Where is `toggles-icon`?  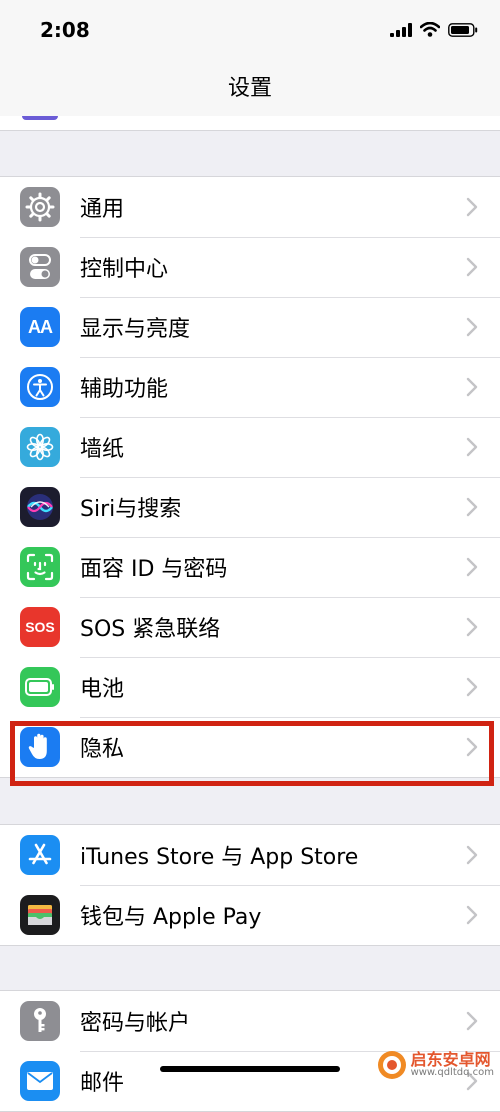
toggles-icon is located at coordinates (40, 267).